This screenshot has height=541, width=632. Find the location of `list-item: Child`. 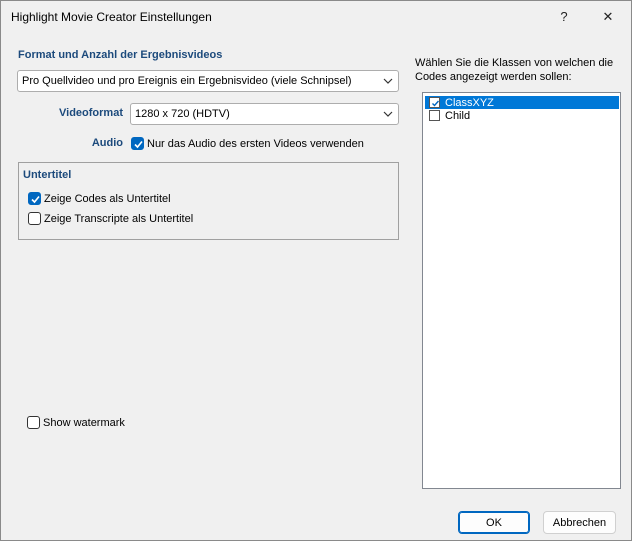

list-item: Child is located at coordinates (522, 115).